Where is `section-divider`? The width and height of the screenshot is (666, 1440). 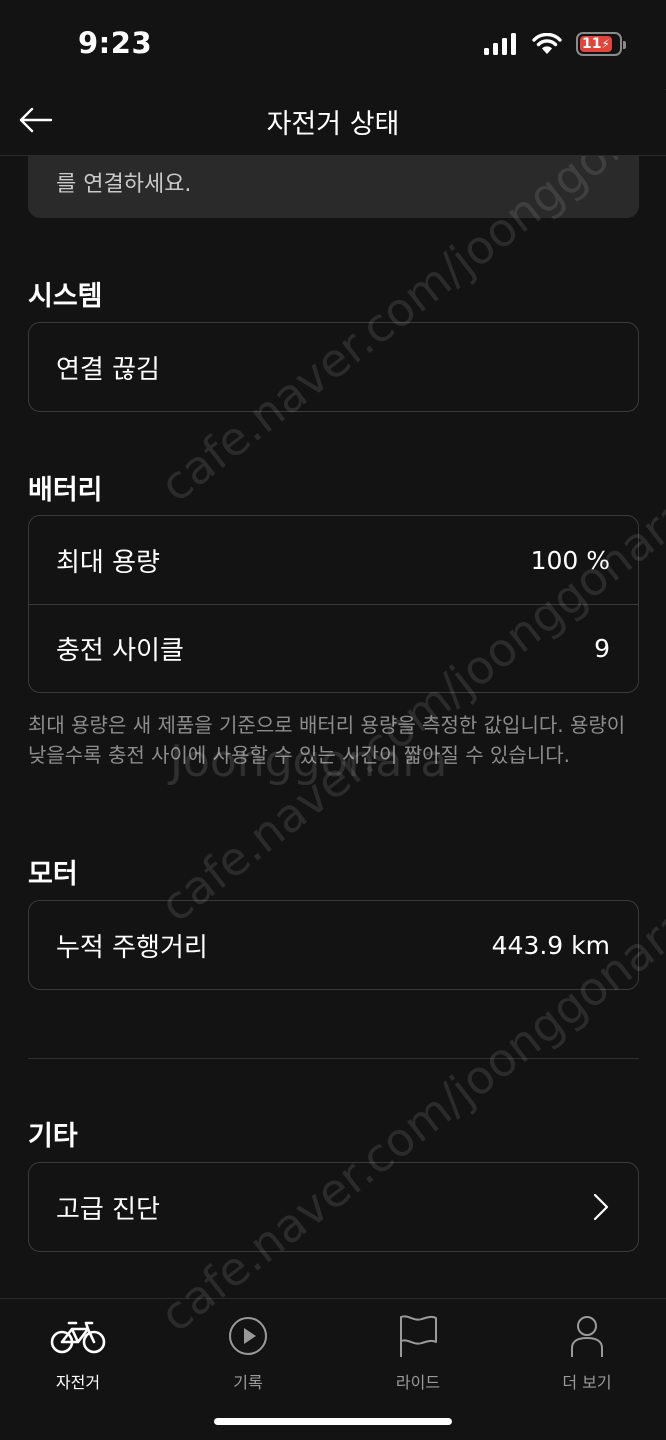
section-divider is located at coordinates (333, 1058).